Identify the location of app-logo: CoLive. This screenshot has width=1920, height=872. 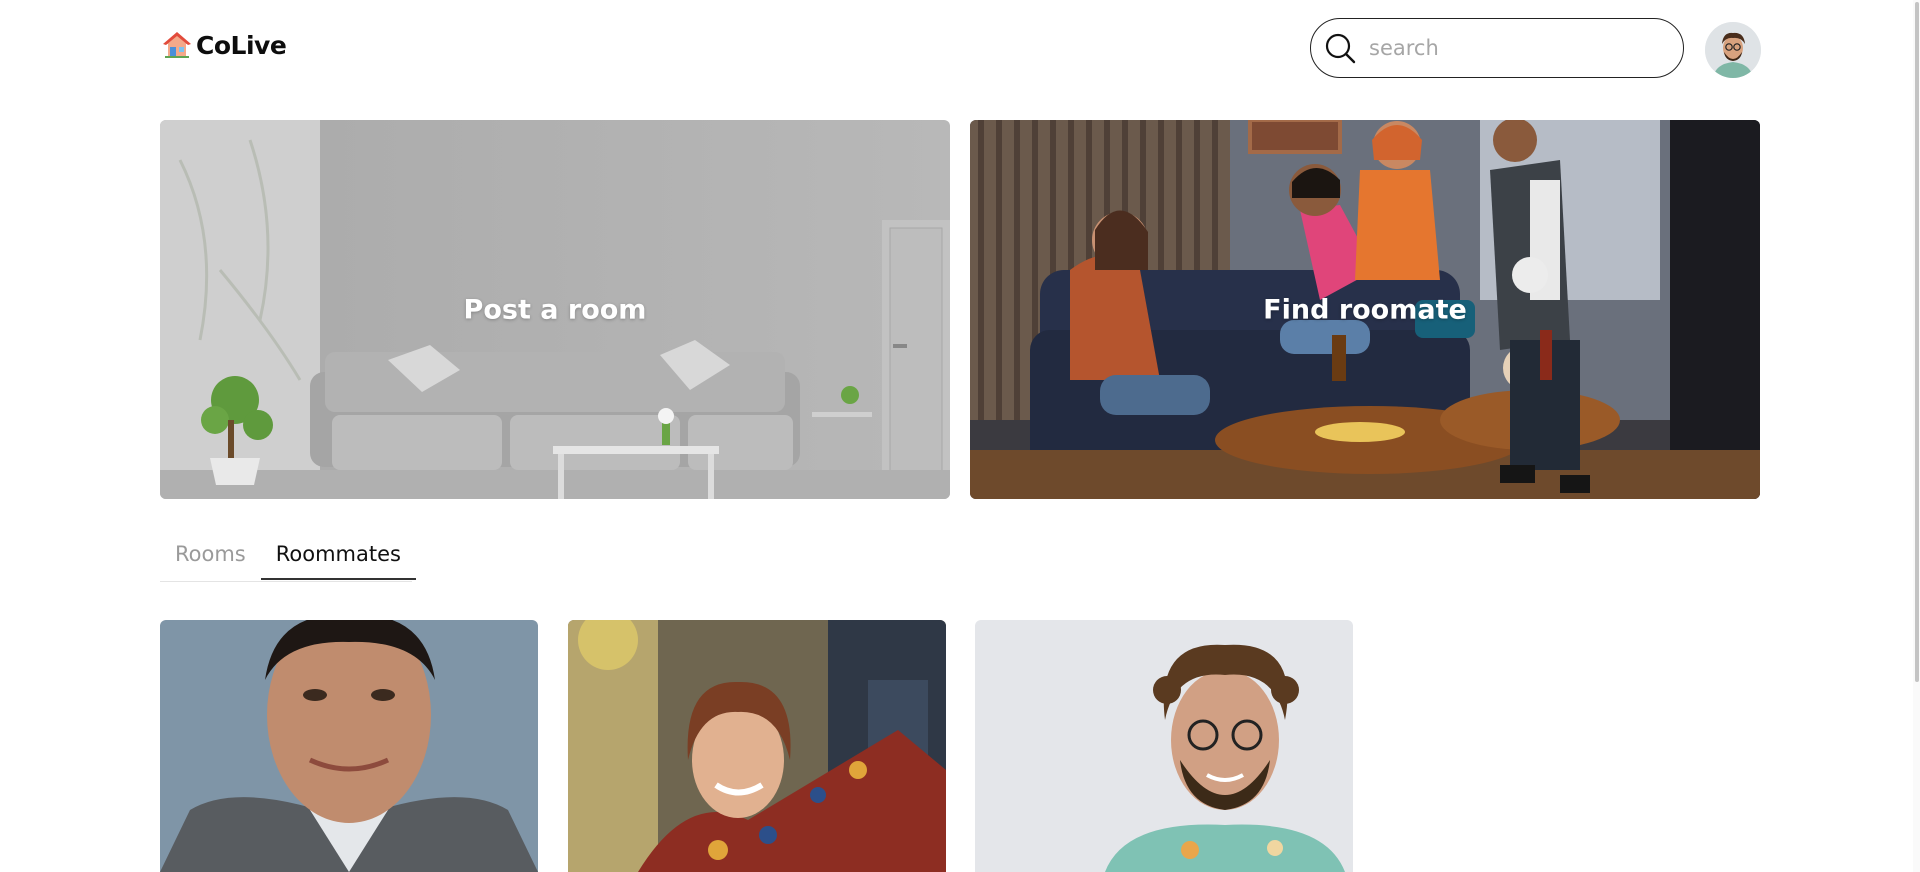
(224, 45).